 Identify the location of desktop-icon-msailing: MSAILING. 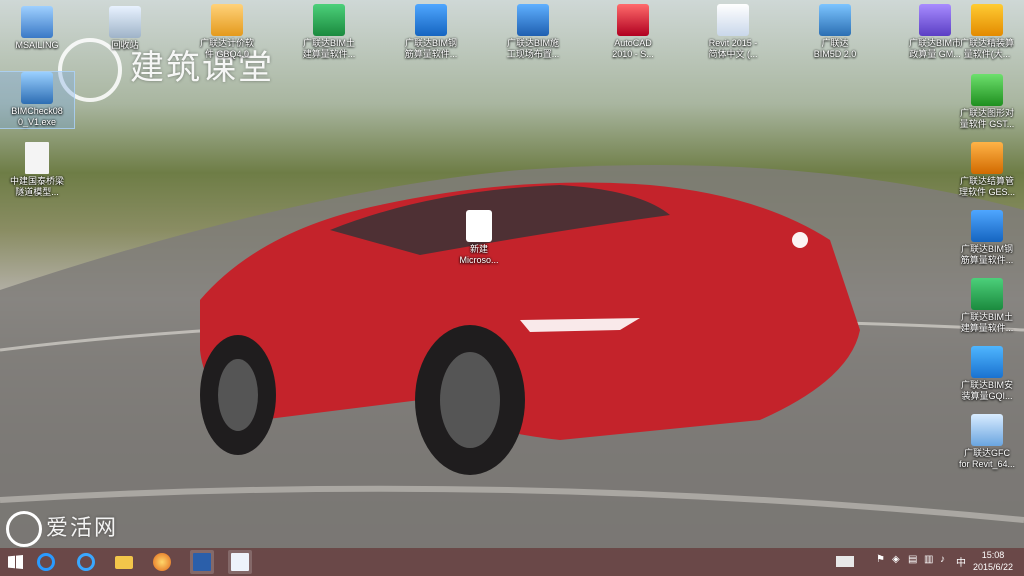
(37, 28).